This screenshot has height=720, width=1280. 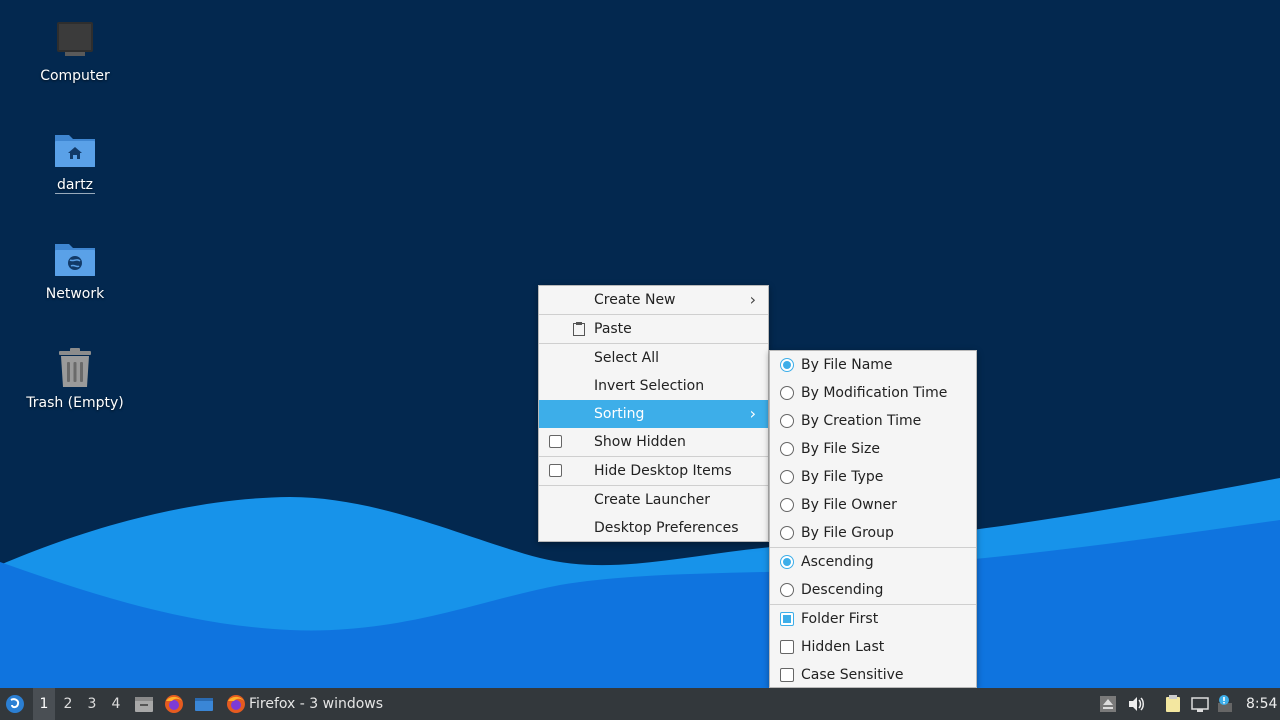 I want to click on menu-item-label: By File Type, so click(x=842, y=477).